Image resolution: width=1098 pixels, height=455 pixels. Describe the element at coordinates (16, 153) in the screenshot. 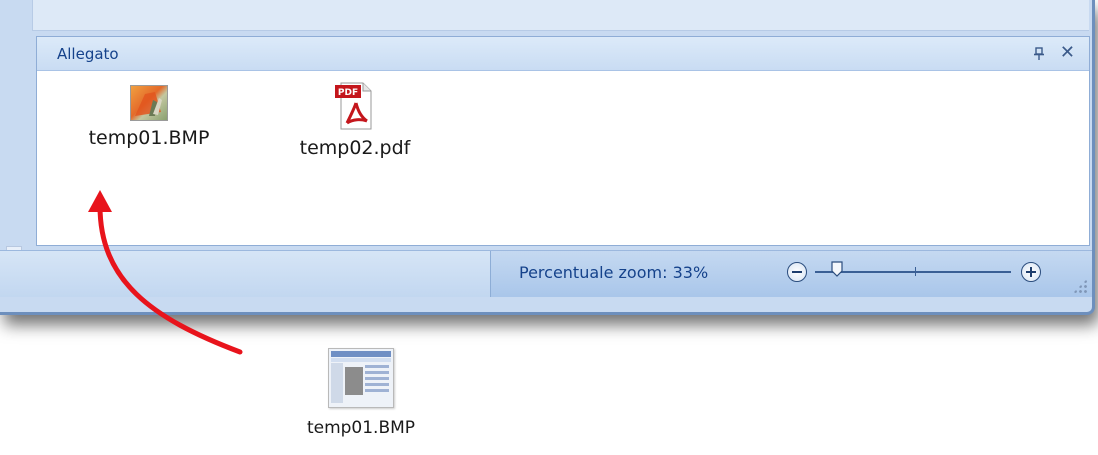

I see `side-strip` at that location.